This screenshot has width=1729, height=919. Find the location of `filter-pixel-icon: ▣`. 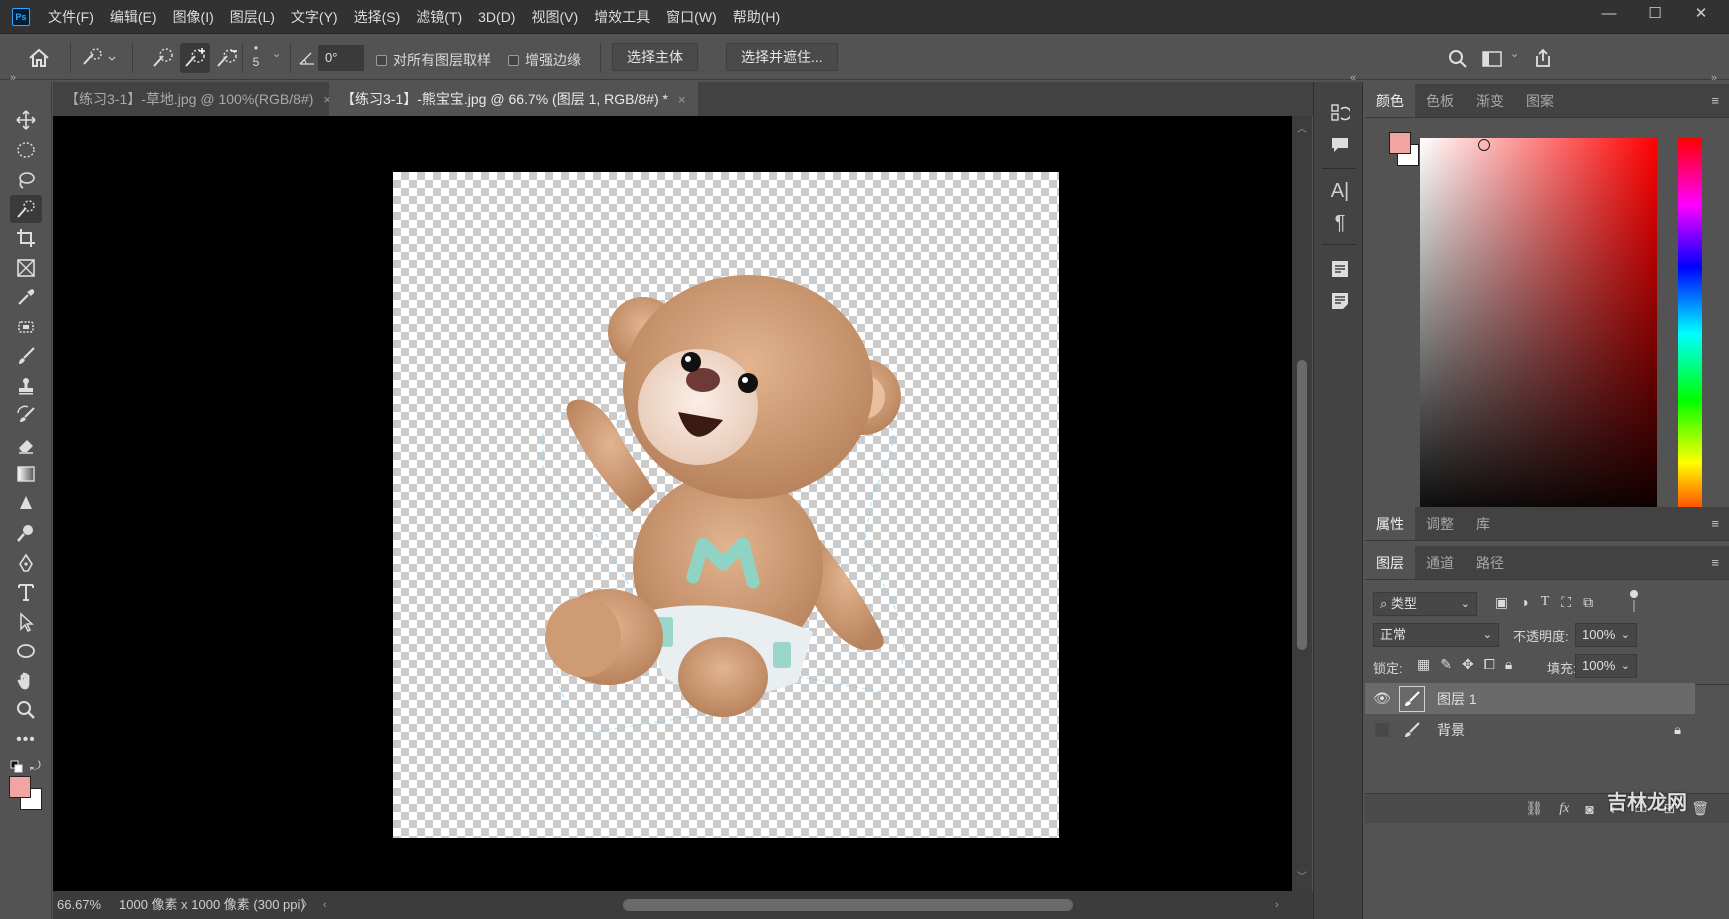

filter-pixel-icon: ▣ is located at coordinates (1501, 602).